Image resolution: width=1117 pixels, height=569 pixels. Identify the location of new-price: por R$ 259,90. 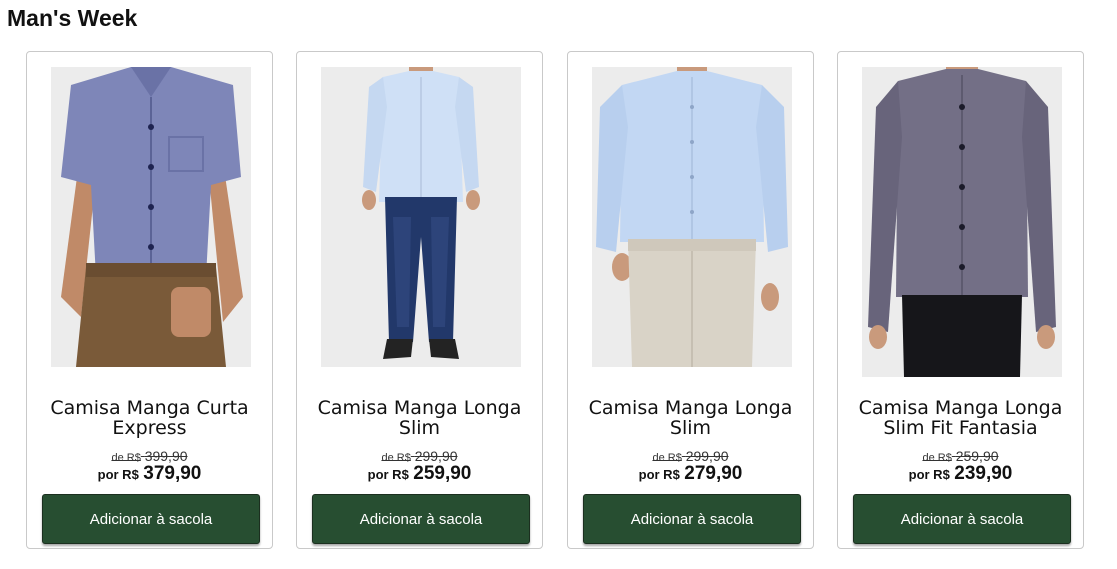
(419, 473).